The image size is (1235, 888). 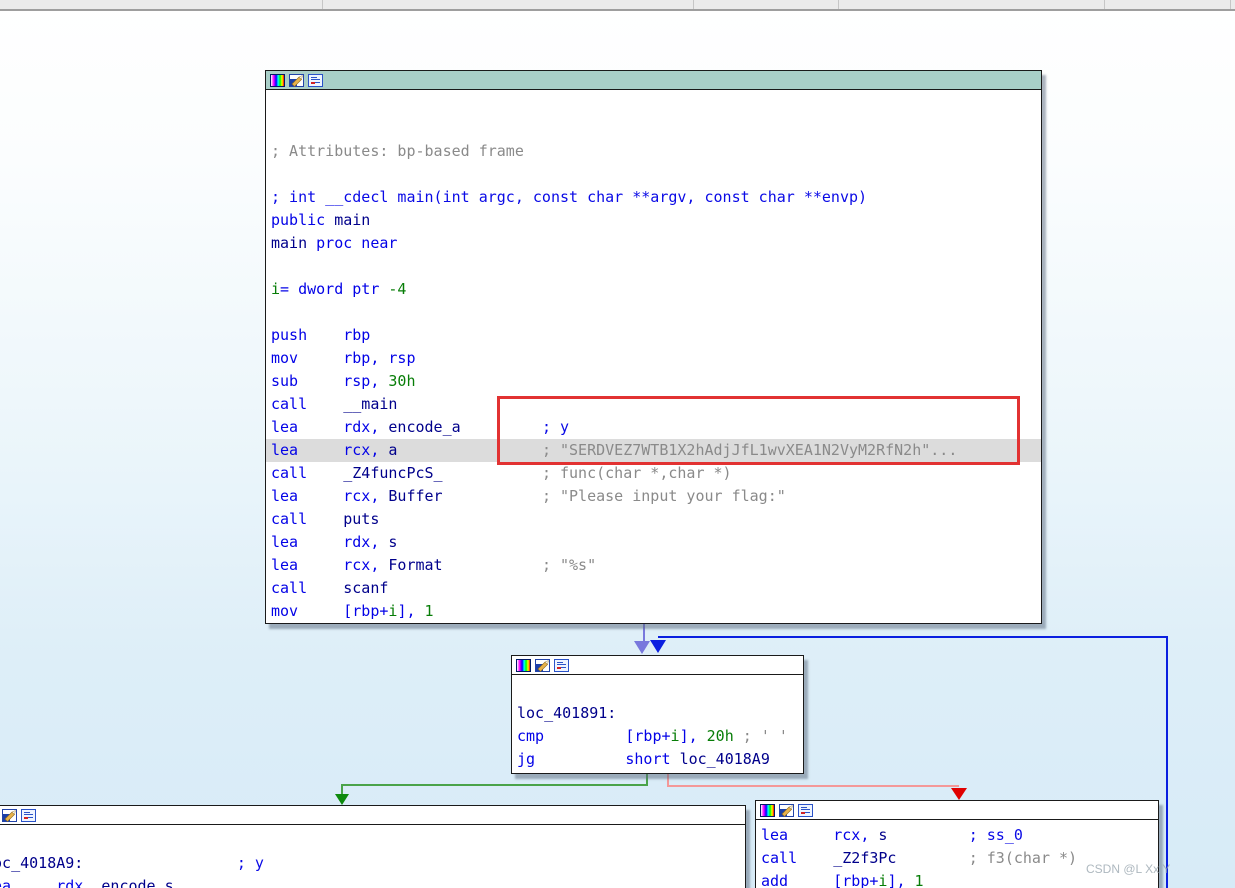 What do you see at coordinates (372, 863) in the screenshot?
I see `code-line: loc_4018A9: ; y` at bounding box center [372, 863].